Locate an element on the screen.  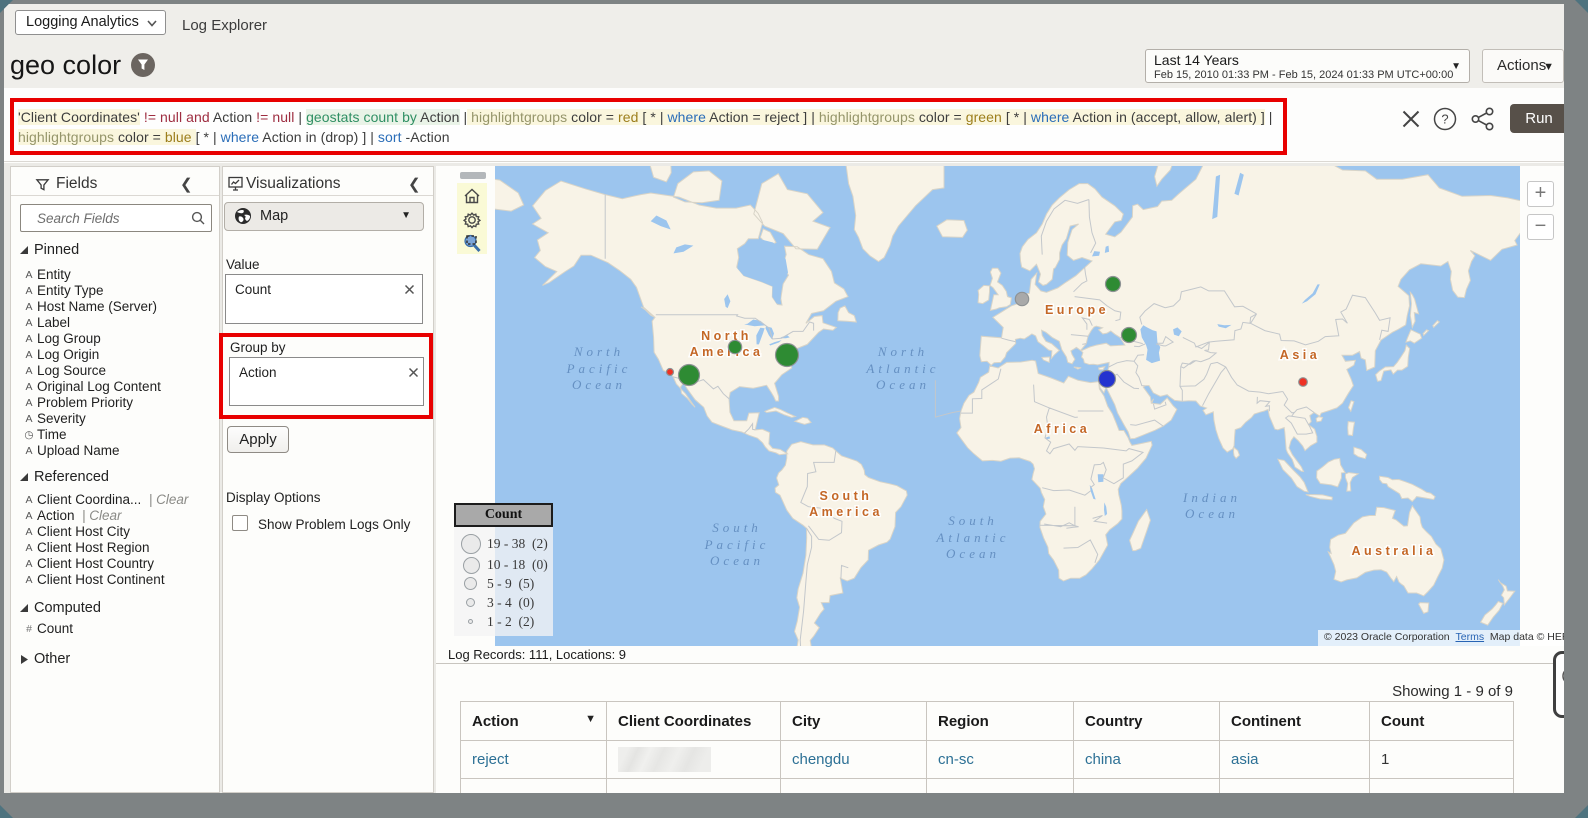
svg-text: Europe is located at coordinates (1077, 310).